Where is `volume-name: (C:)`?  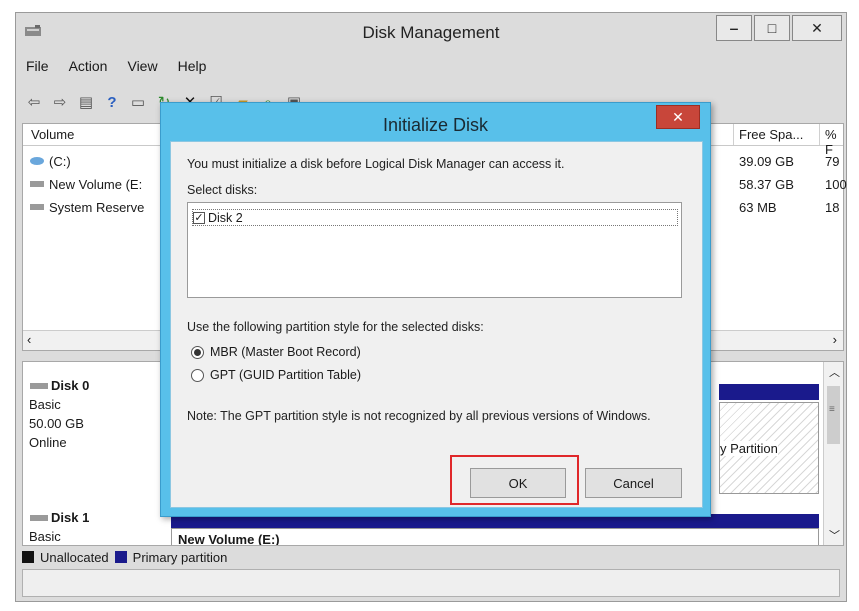 volume-name: (C:) is located at coordinates (60, 161).